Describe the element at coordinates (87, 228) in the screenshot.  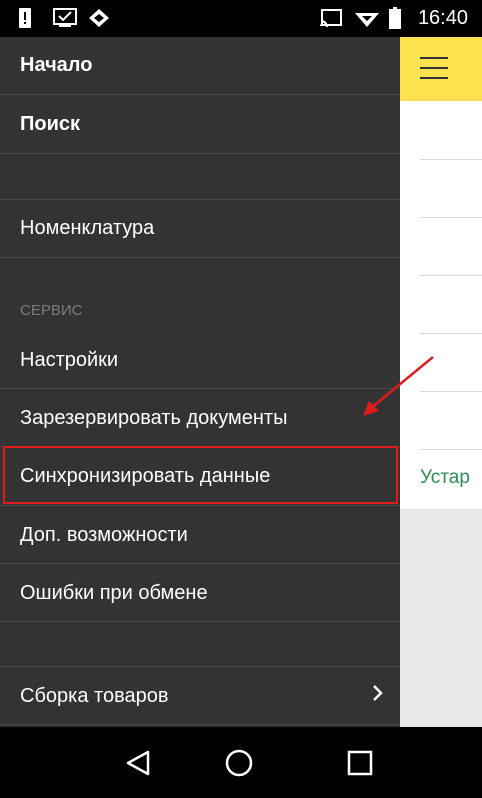
I see `drawer-item-label: Номенклатура` at that location.